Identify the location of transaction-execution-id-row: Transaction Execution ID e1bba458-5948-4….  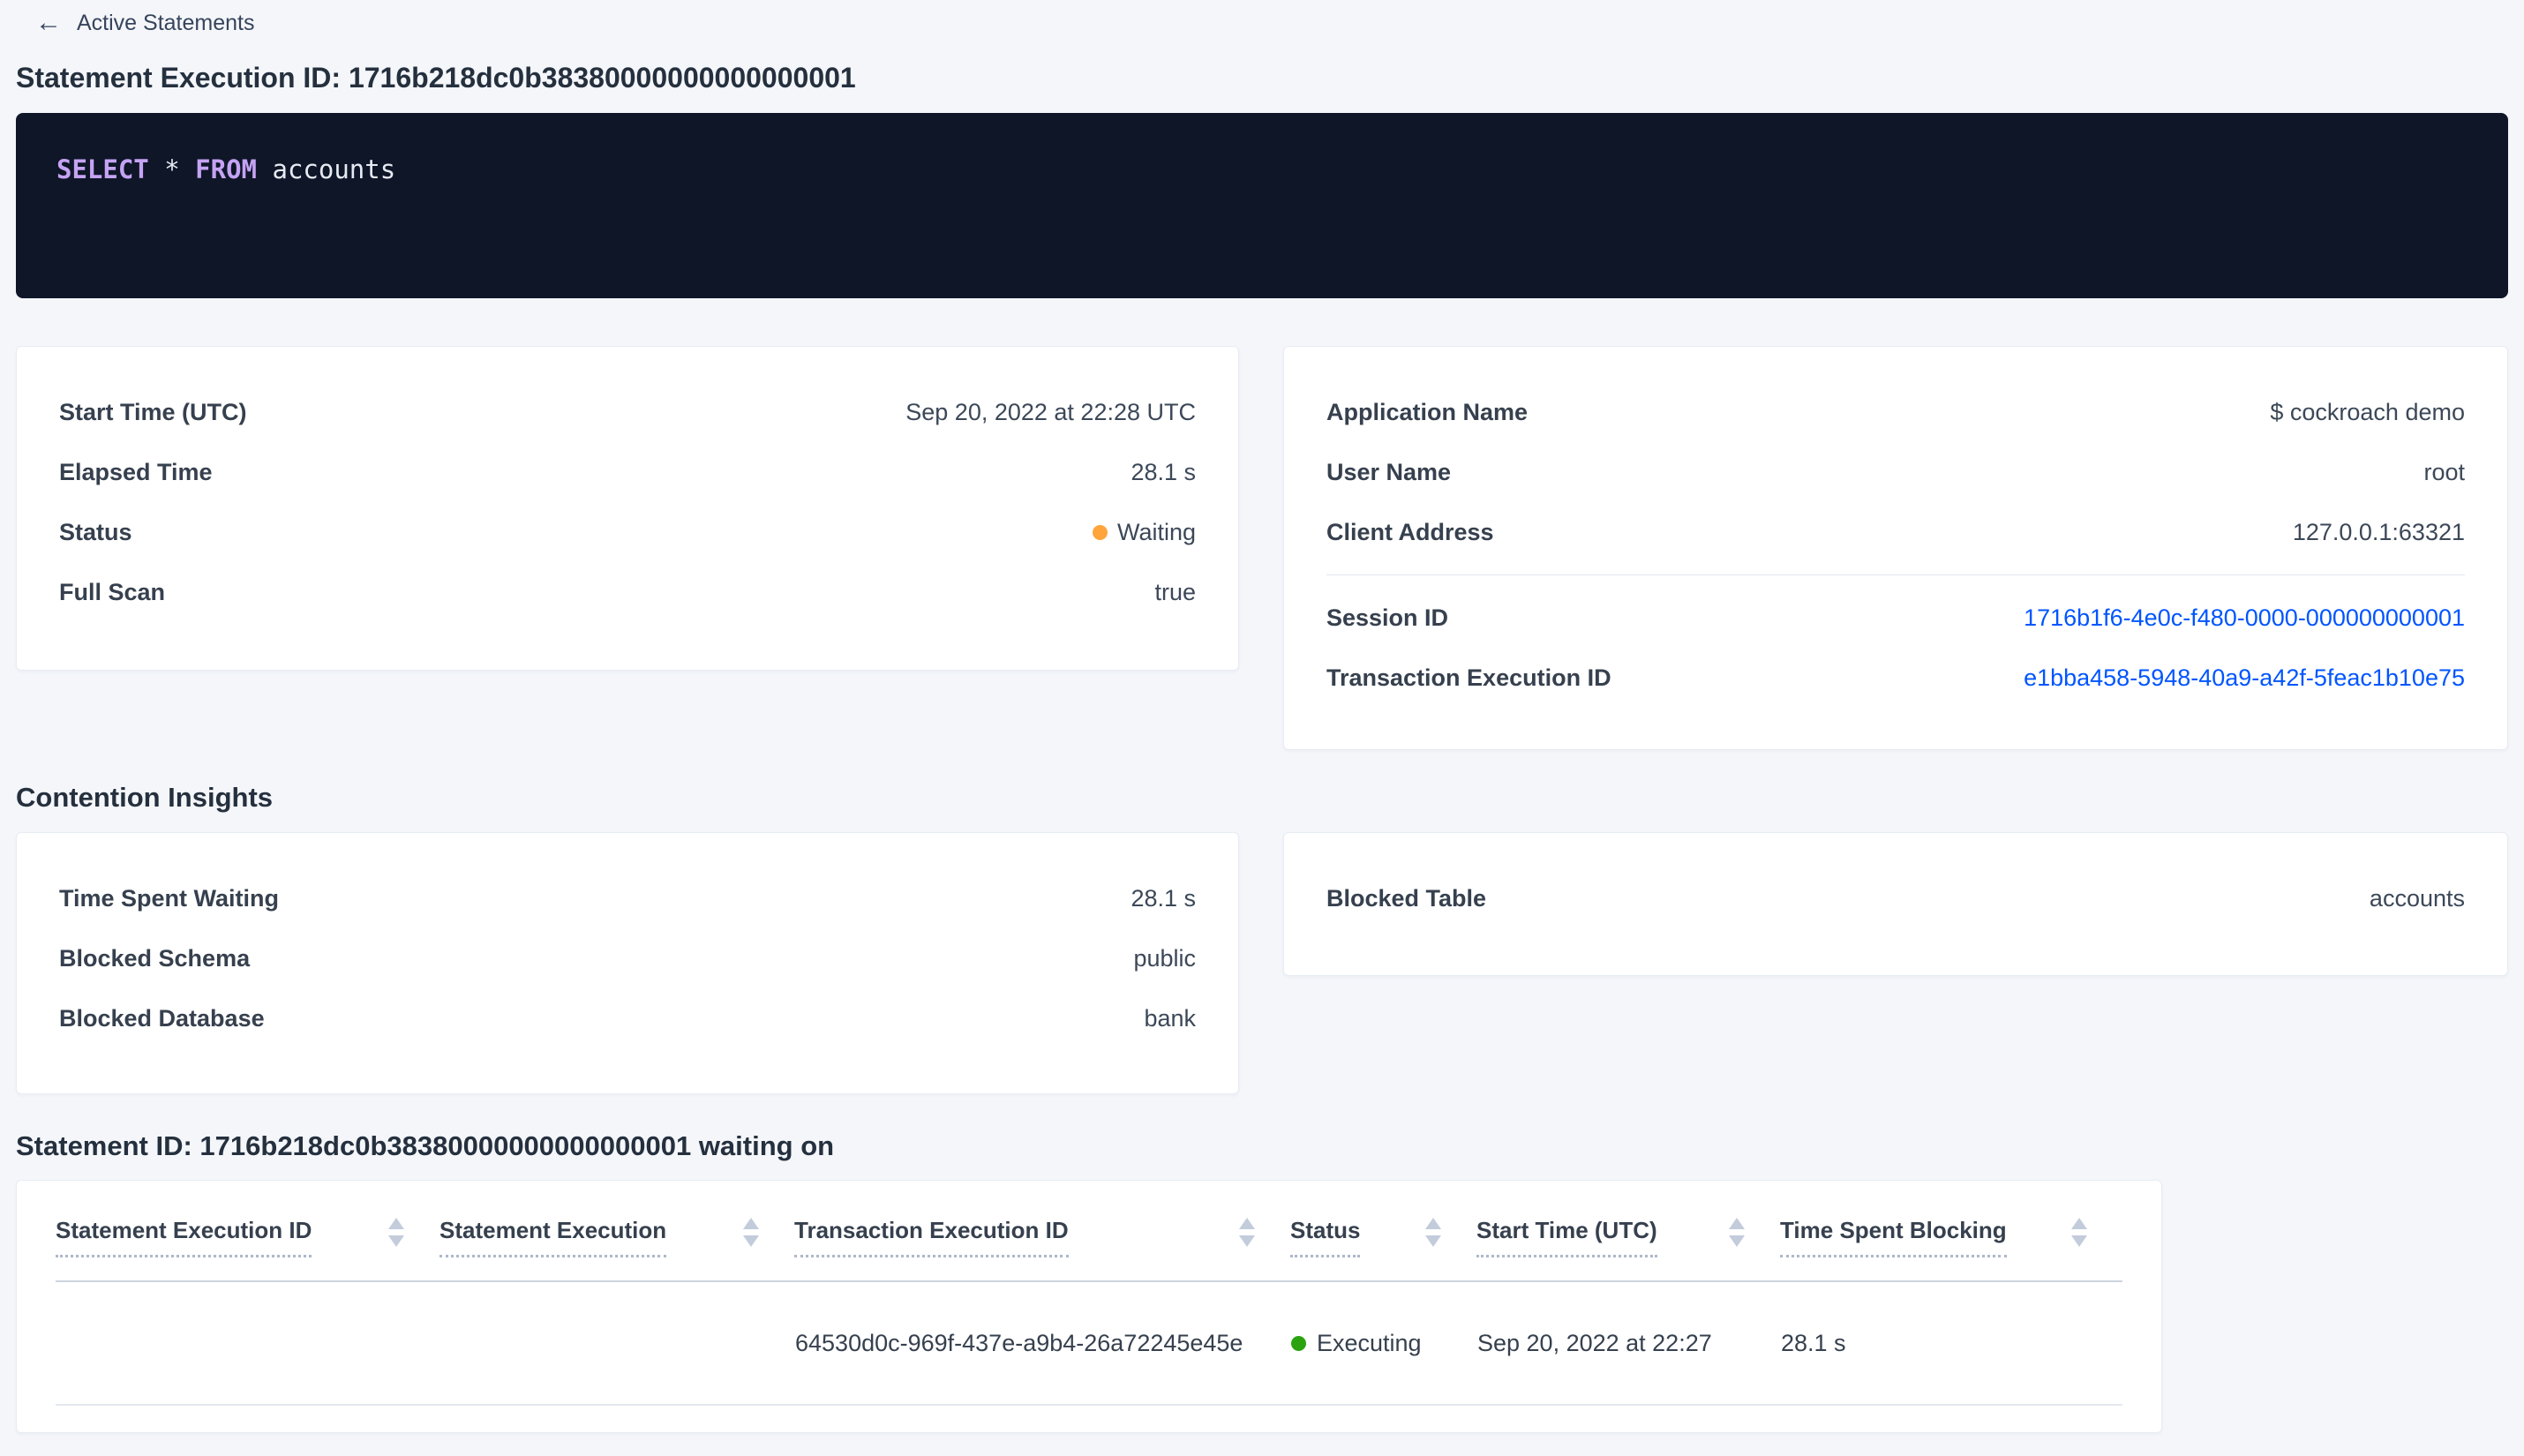
(1895, 678).